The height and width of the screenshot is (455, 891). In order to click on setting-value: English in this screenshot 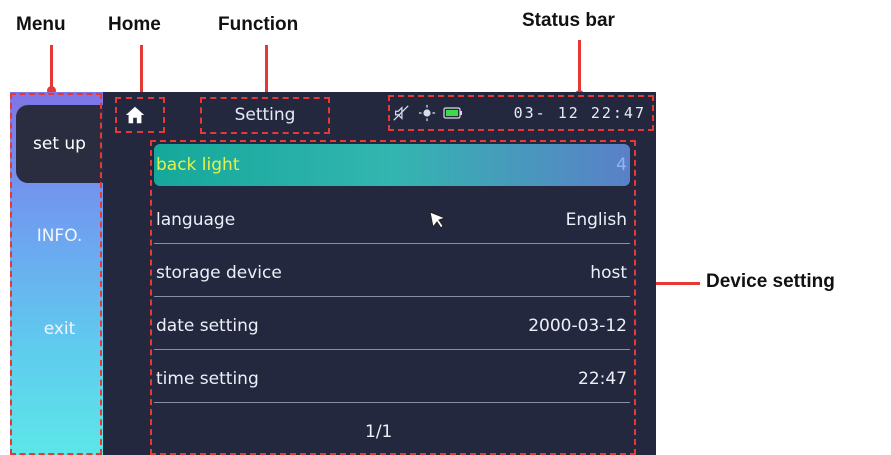, I will do `click(596, 219)`.